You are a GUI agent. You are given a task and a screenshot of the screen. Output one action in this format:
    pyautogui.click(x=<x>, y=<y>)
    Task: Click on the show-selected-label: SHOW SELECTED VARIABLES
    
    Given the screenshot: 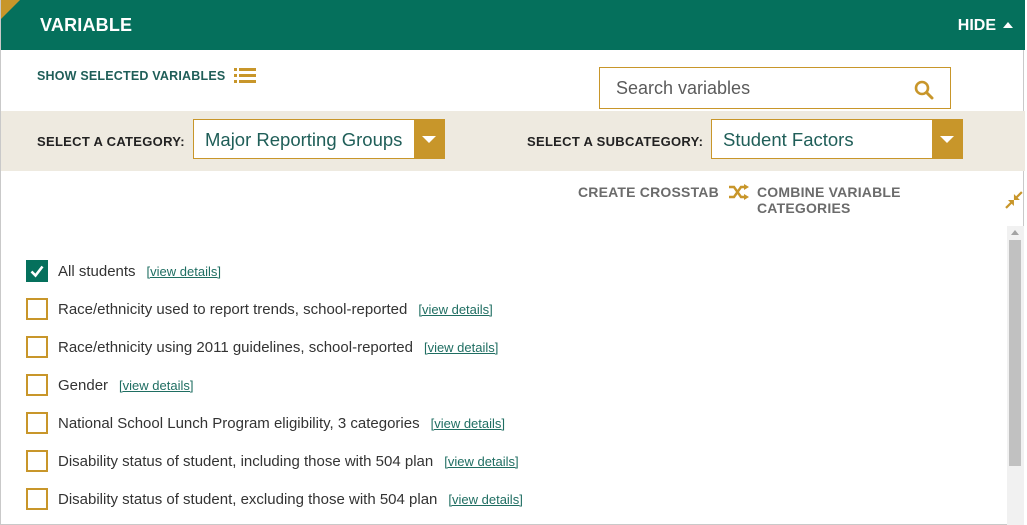 What is the action you would take?
    pyautogui.click(x=131, y=76)
    